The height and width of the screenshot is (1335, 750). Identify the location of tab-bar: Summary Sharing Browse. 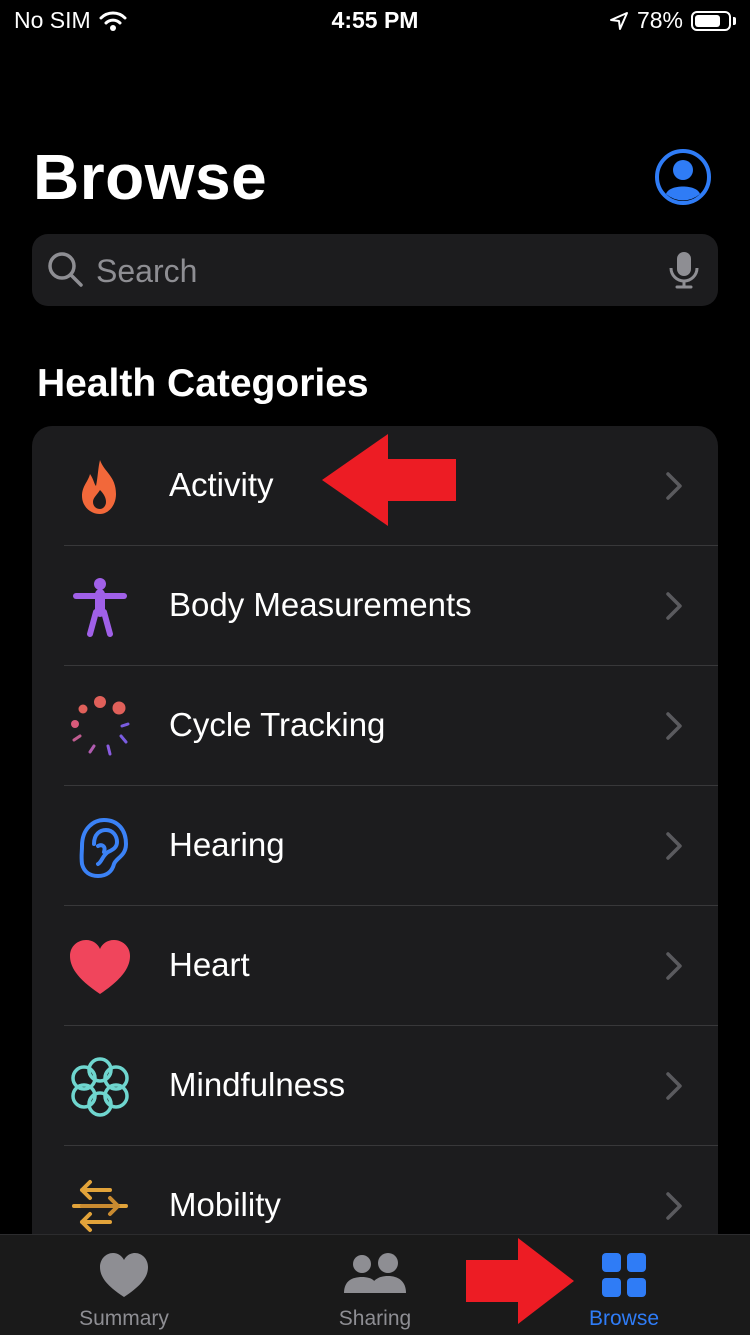
(375, 1284).